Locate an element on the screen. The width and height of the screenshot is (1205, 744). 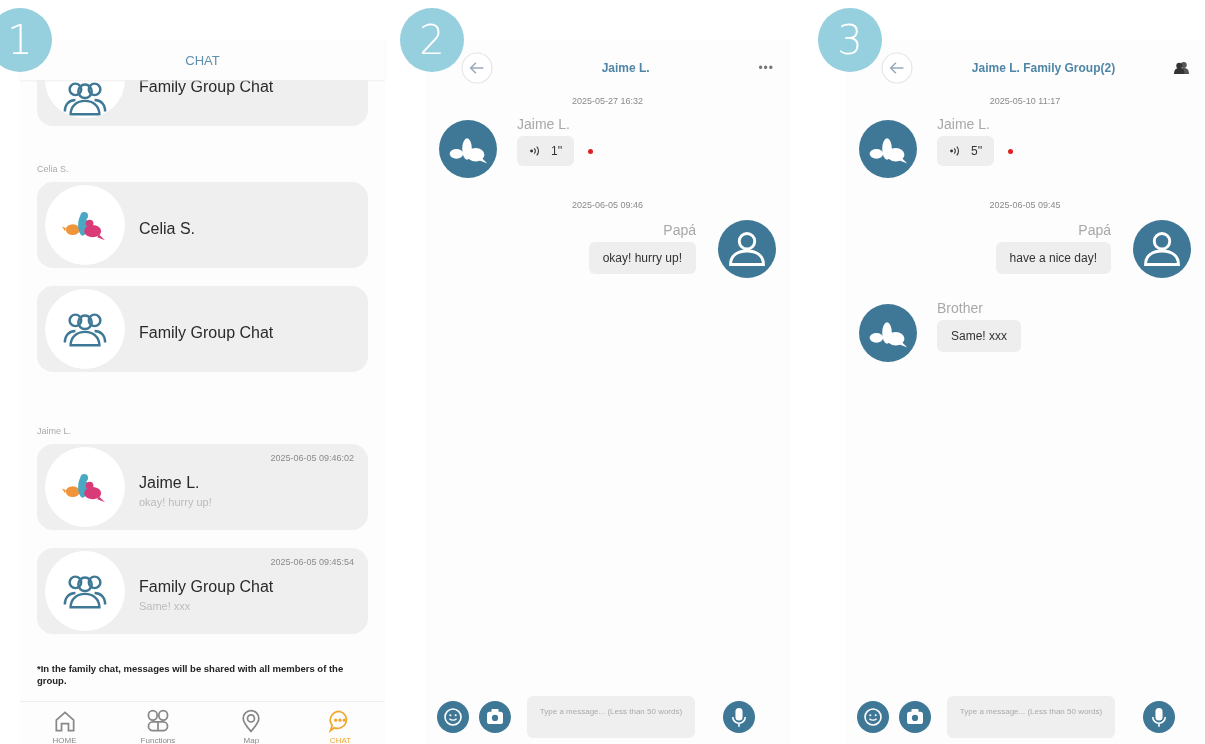
voice-message: 5'' is located at coordinates (966, 151).